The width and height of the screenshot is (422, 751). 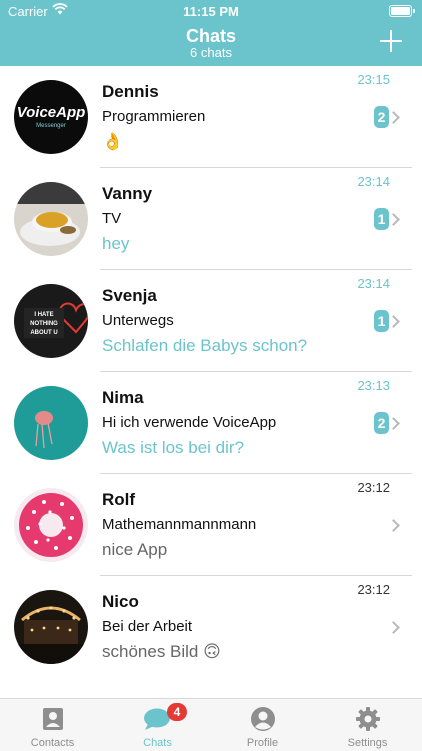 I want to click on nav-header: Carrier 11:15 PM Chats 6 chats, so click(x=211, y=33).